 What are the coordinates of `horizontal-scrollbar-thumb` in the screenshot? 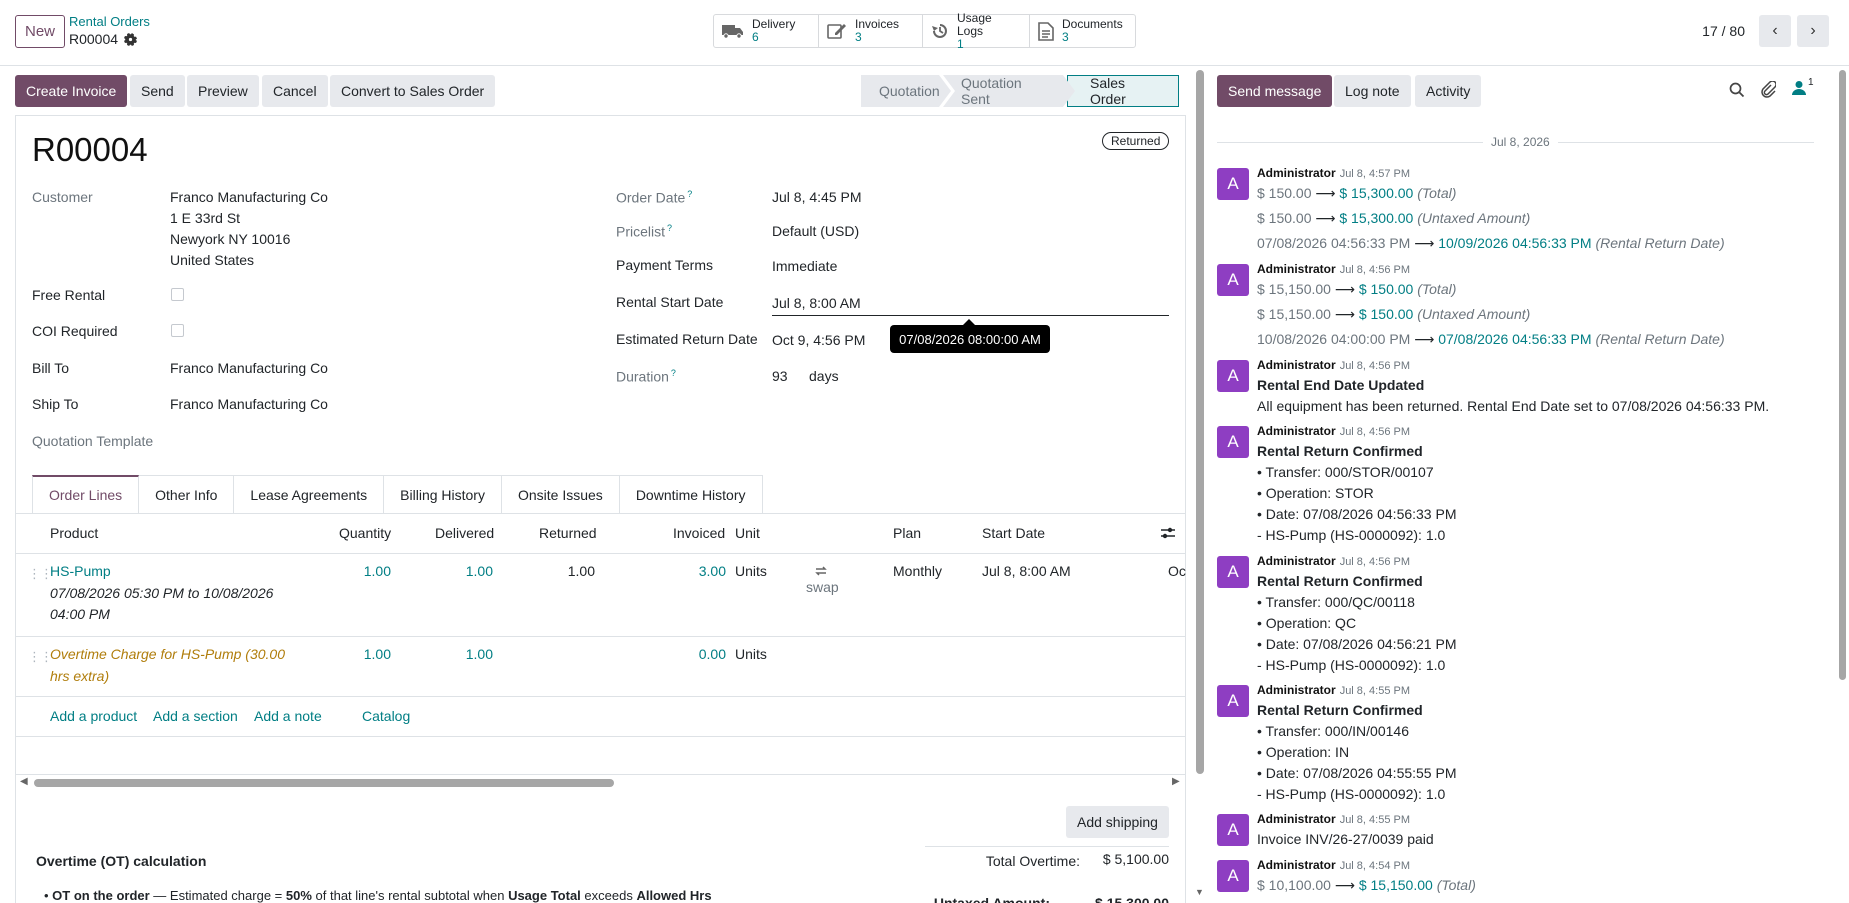 It's located at (324, 783).